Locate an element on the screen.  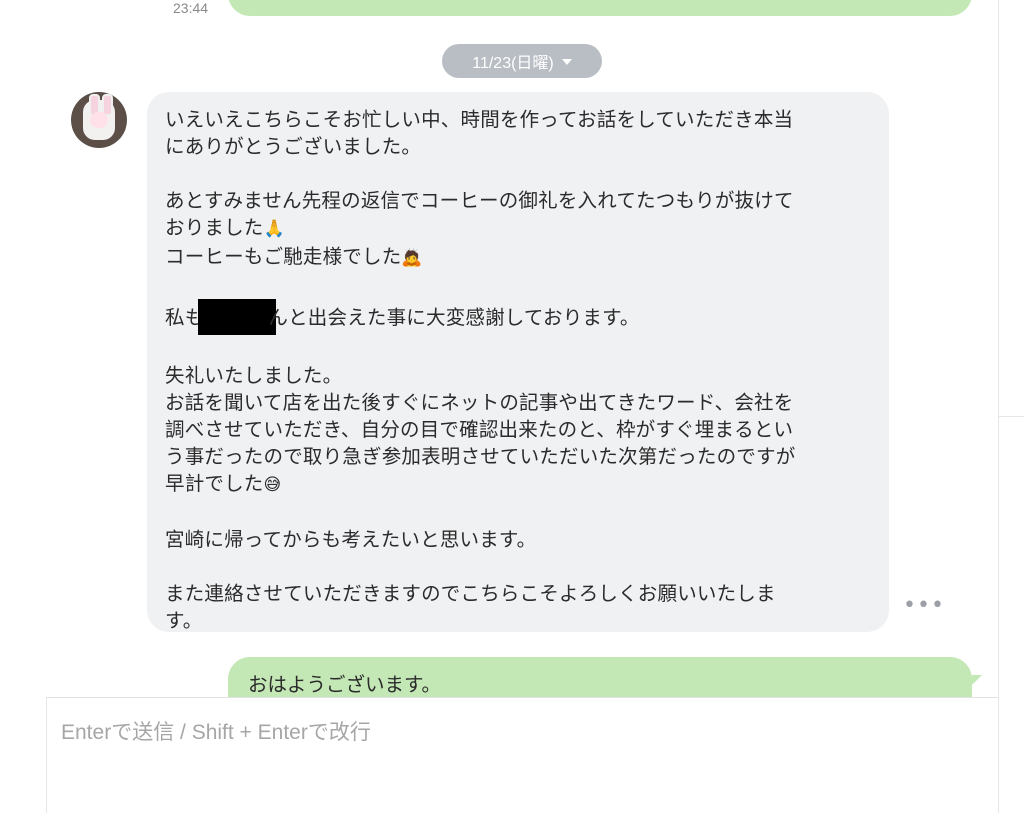
date-separator-dropdown: 11/23(日曜) is located at coordinates (522, 61).